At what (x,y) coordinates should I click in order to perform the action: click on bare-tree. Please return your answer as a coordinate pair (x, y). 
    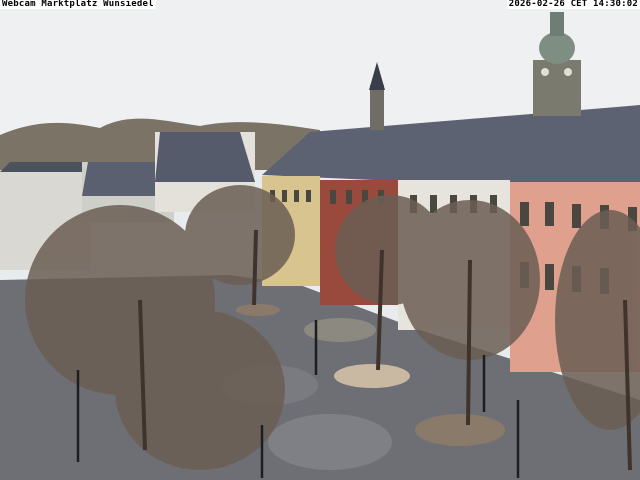
    Looking at the image, I should click on (240, 235).